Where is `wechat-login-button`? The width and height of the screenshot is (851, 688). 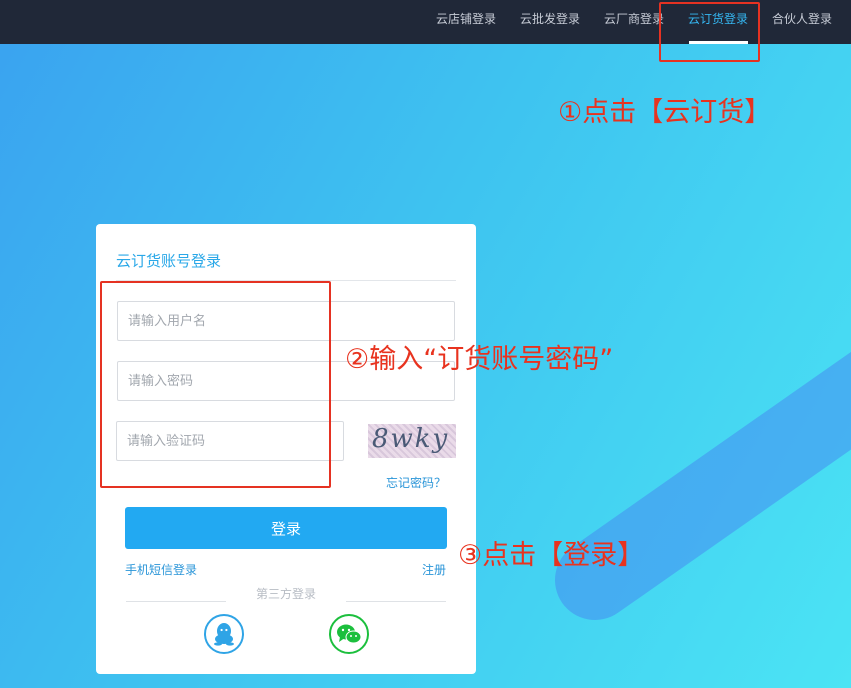
wechat-login-button is located at coordinates (349, 634).